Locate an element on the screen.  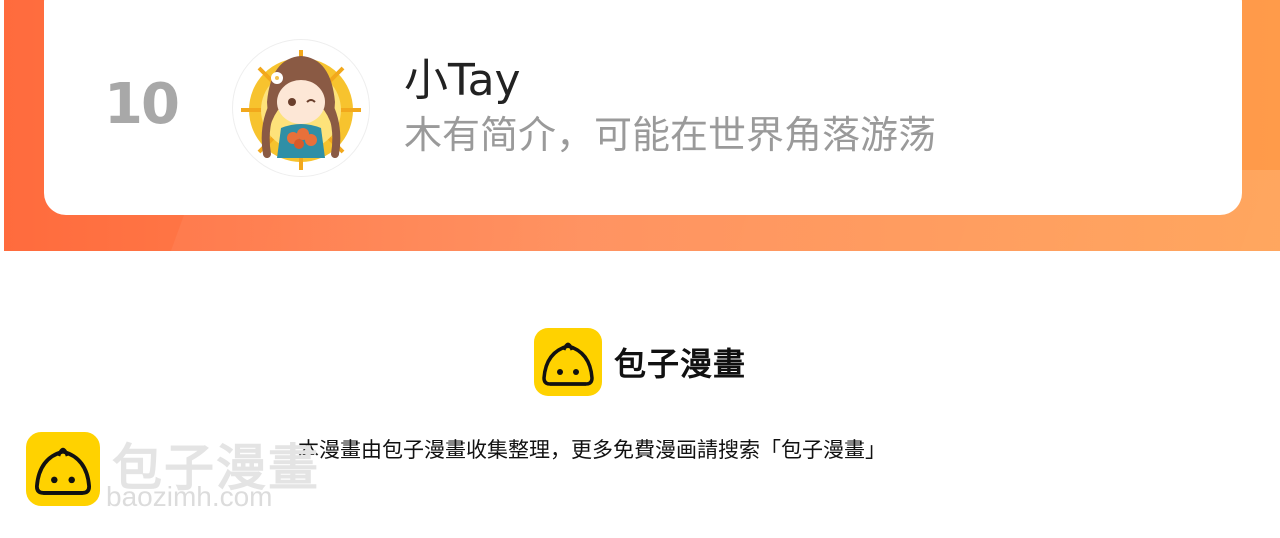
brand-block: 包子漫畫 is located at coordinates (640, 362).